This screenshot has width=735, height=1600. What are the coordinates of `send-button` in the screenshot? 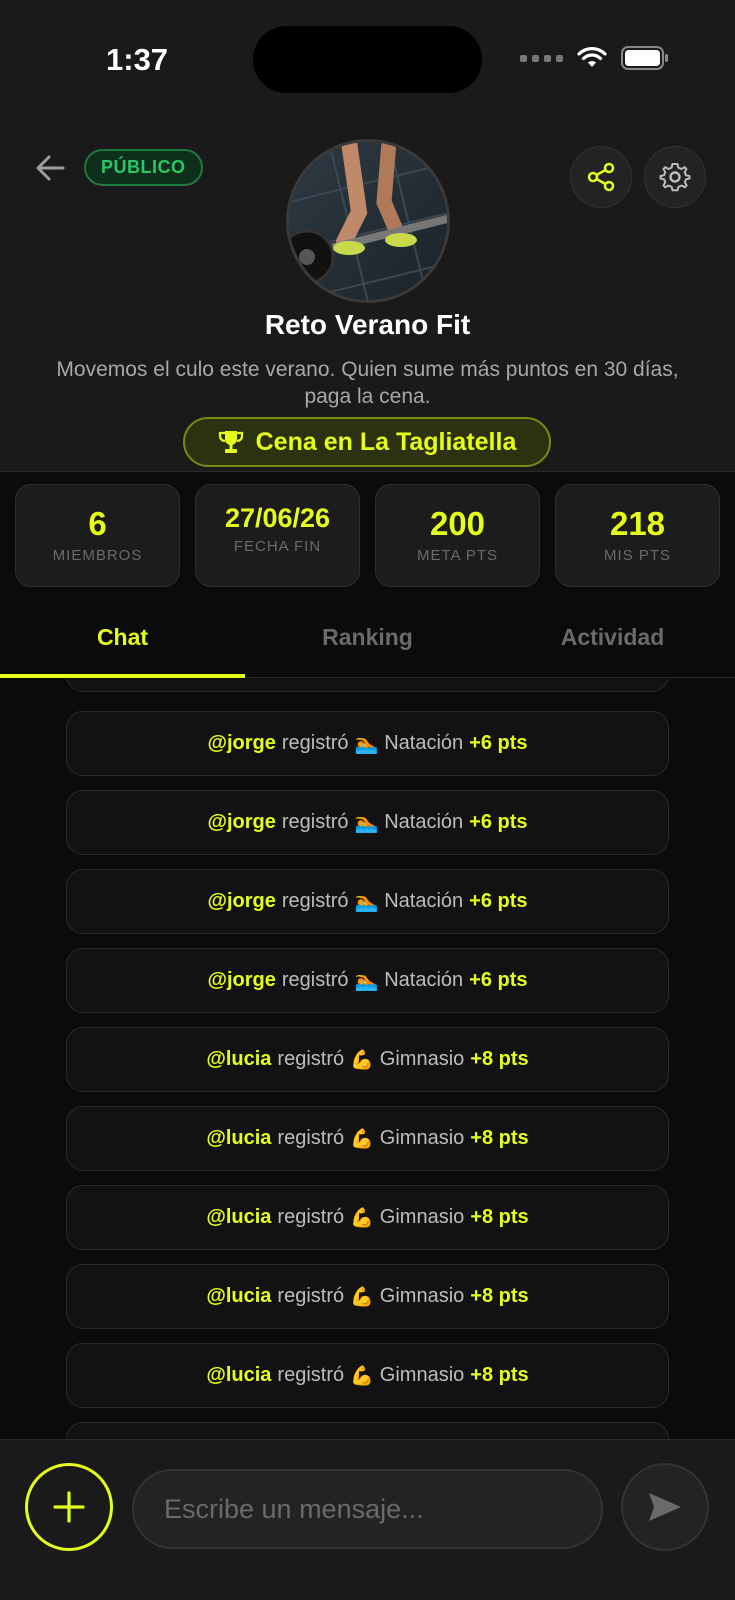 It's located at (665, 1507).